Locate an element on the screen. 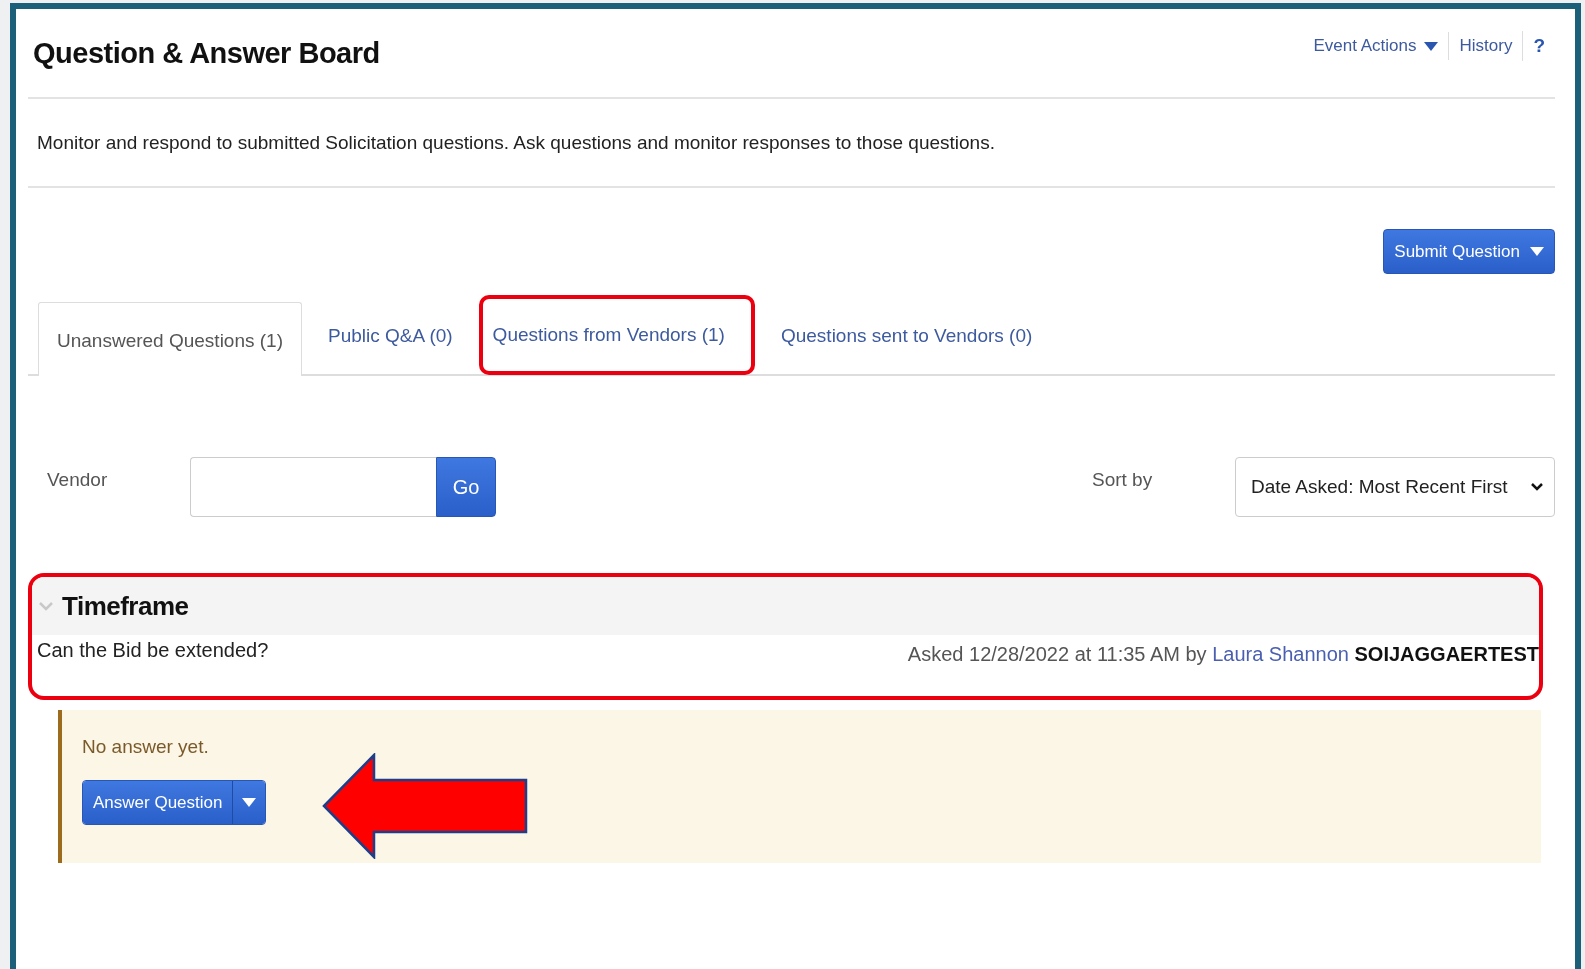 The height and width of the screenshot is (969, 1585). chevron-down-icon is located at coordinates (1537, 487).